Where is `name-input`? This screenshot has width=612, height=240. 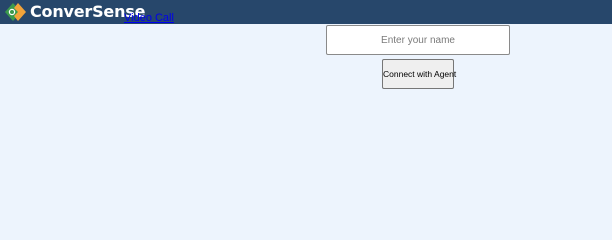 name-input is located at coordinates (418, 40).